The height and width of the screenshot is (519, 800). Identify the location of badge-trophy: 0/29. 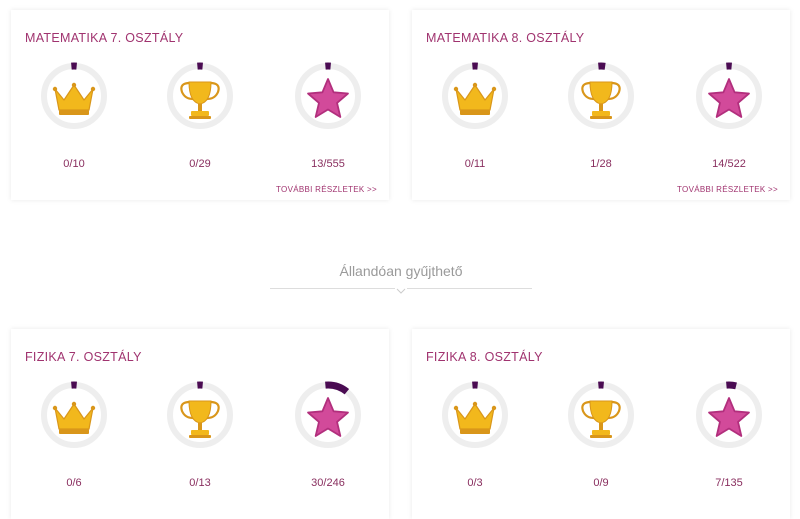
(200, 122).